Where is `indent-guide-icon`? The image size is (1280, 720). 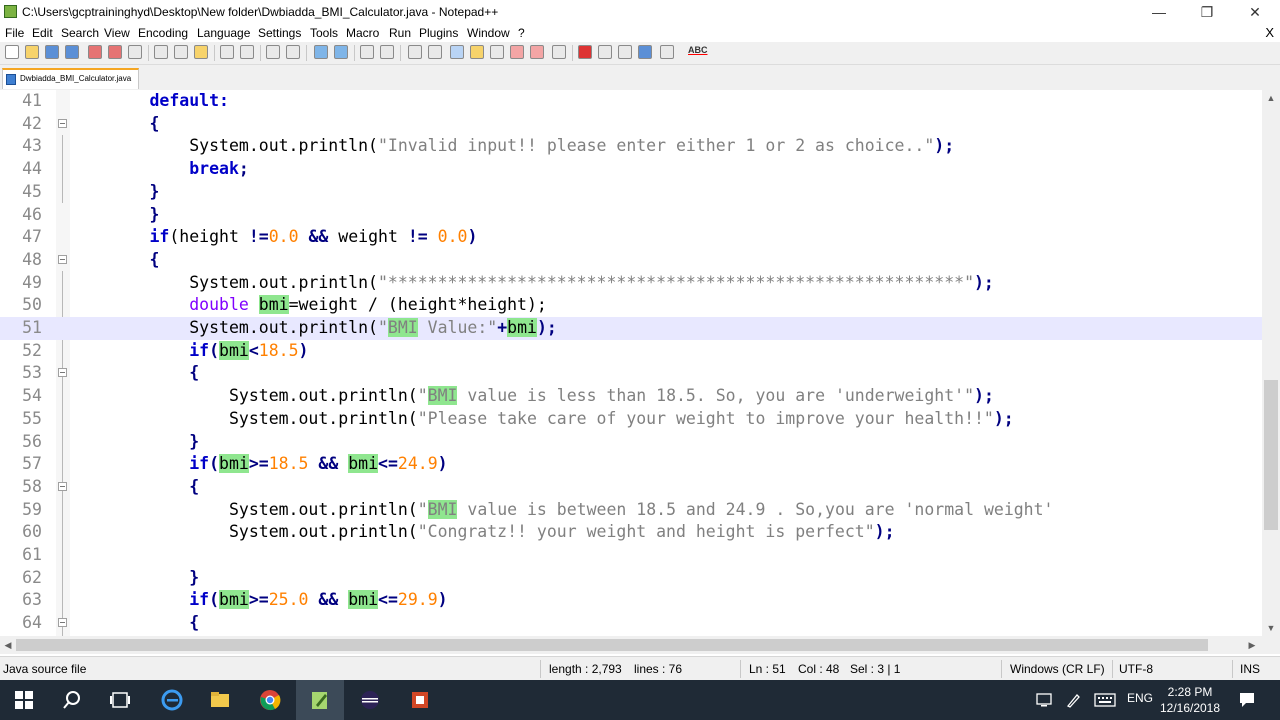
indent-guide-icon is located at coordinates (457, 52).